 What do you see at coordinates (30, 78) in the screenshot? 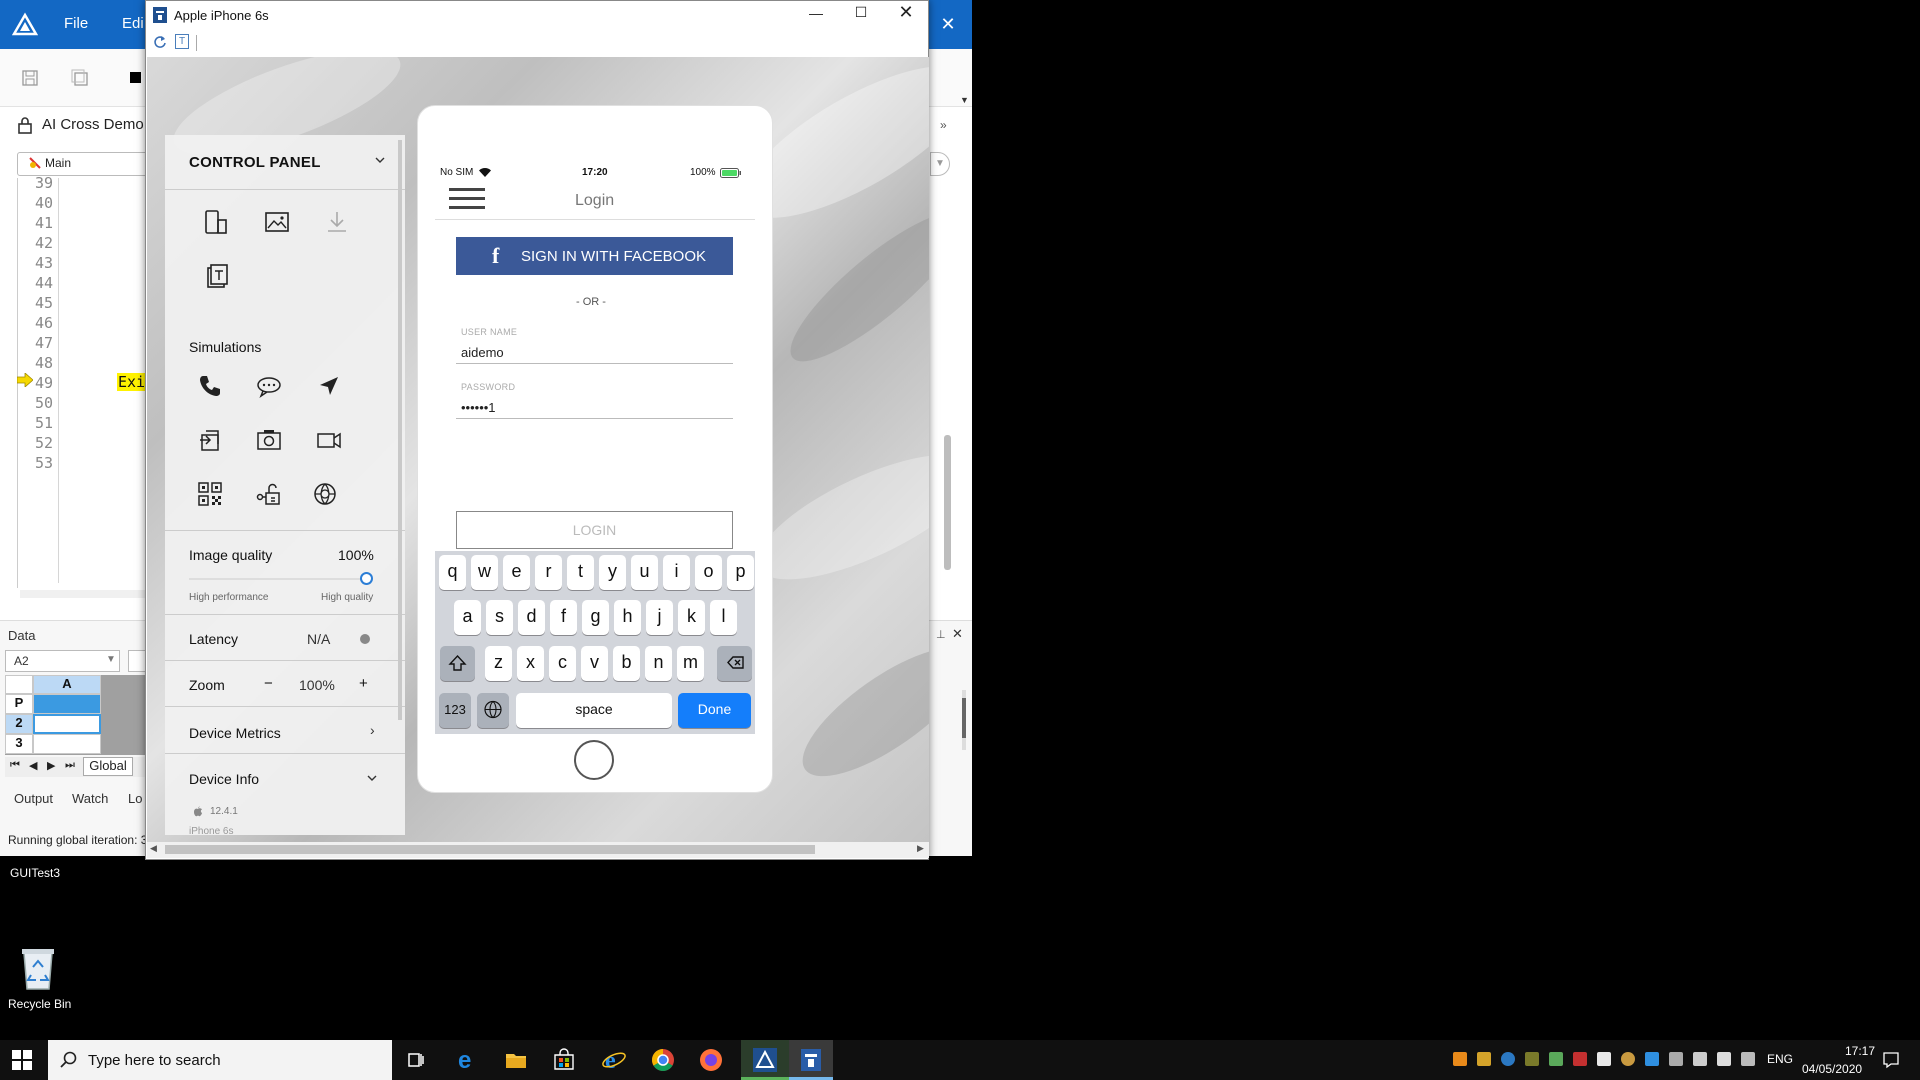
I see `save-icon` at bounding box center [30, 78].